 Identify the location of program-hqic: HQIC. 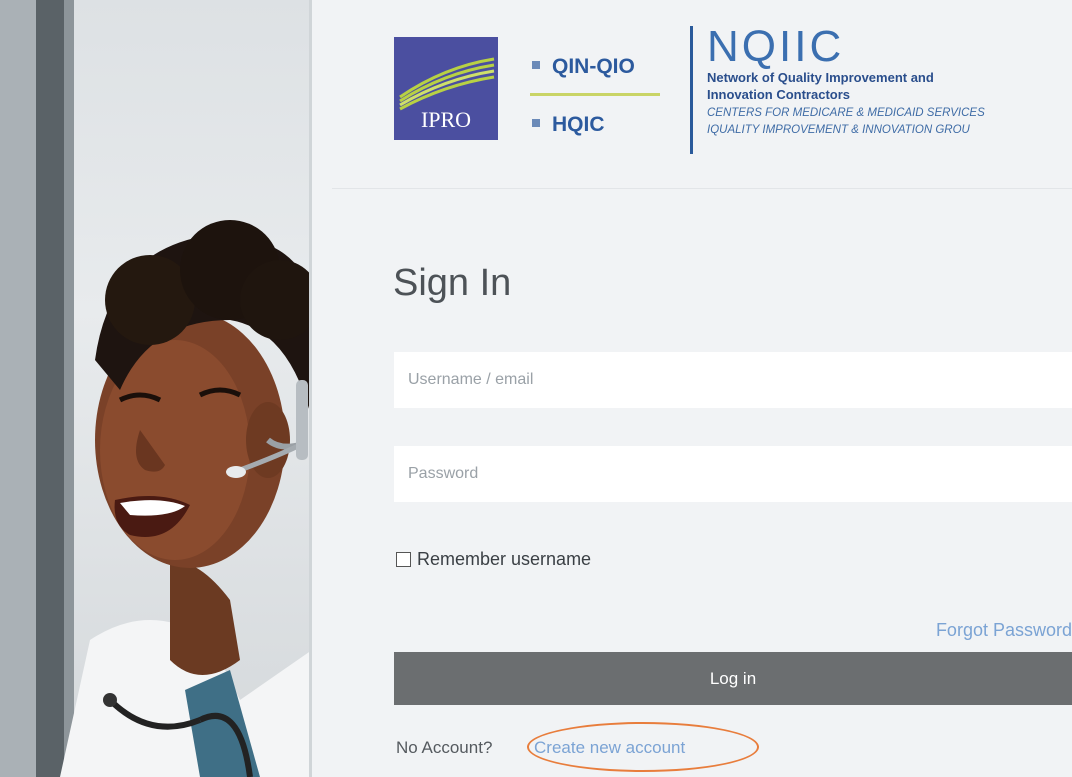
(568, 125).